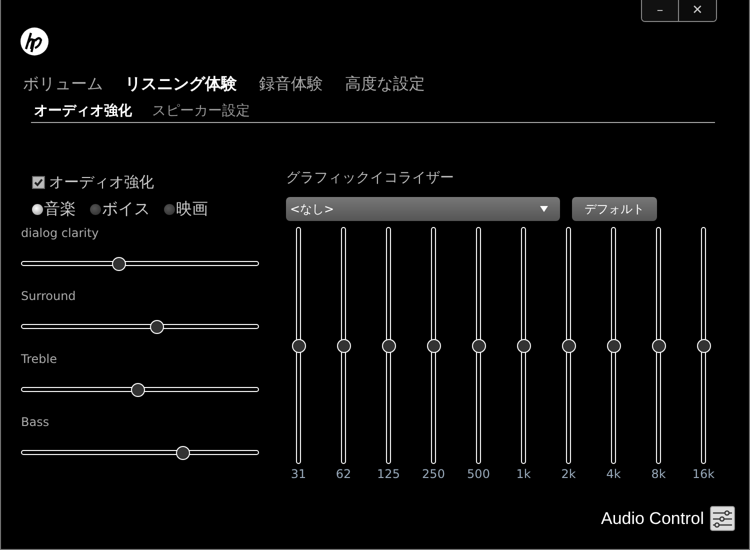  Describe the element at coordinates (722, 518) in the screenshot. I see `equalizer-icon` at that location.